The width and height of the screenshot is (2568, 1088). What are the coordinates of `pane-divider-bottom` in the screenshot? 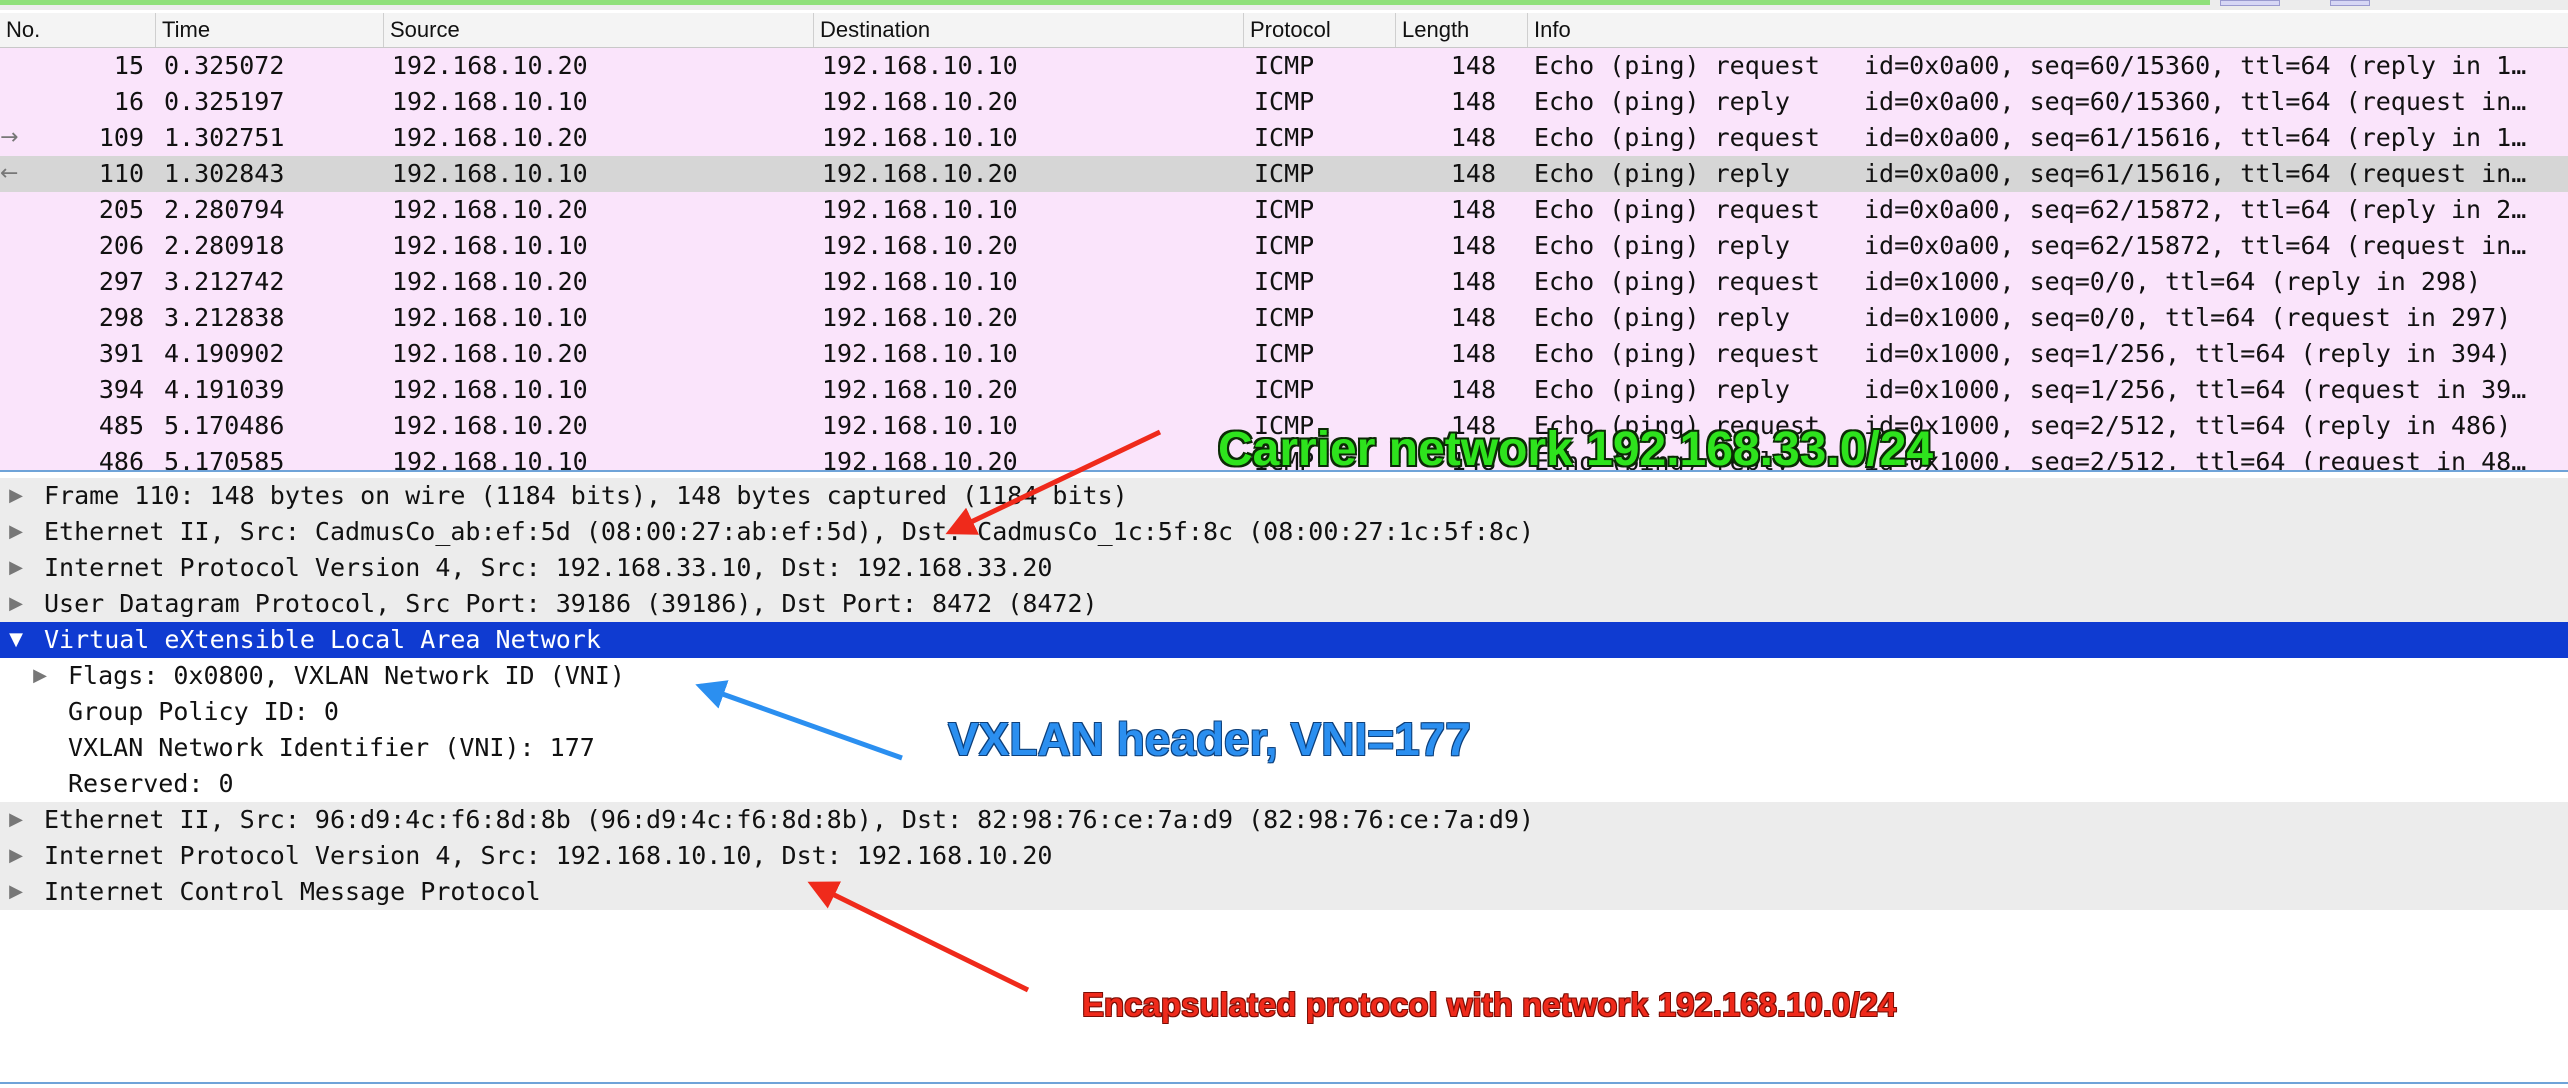 It's located at (1284, 1083).